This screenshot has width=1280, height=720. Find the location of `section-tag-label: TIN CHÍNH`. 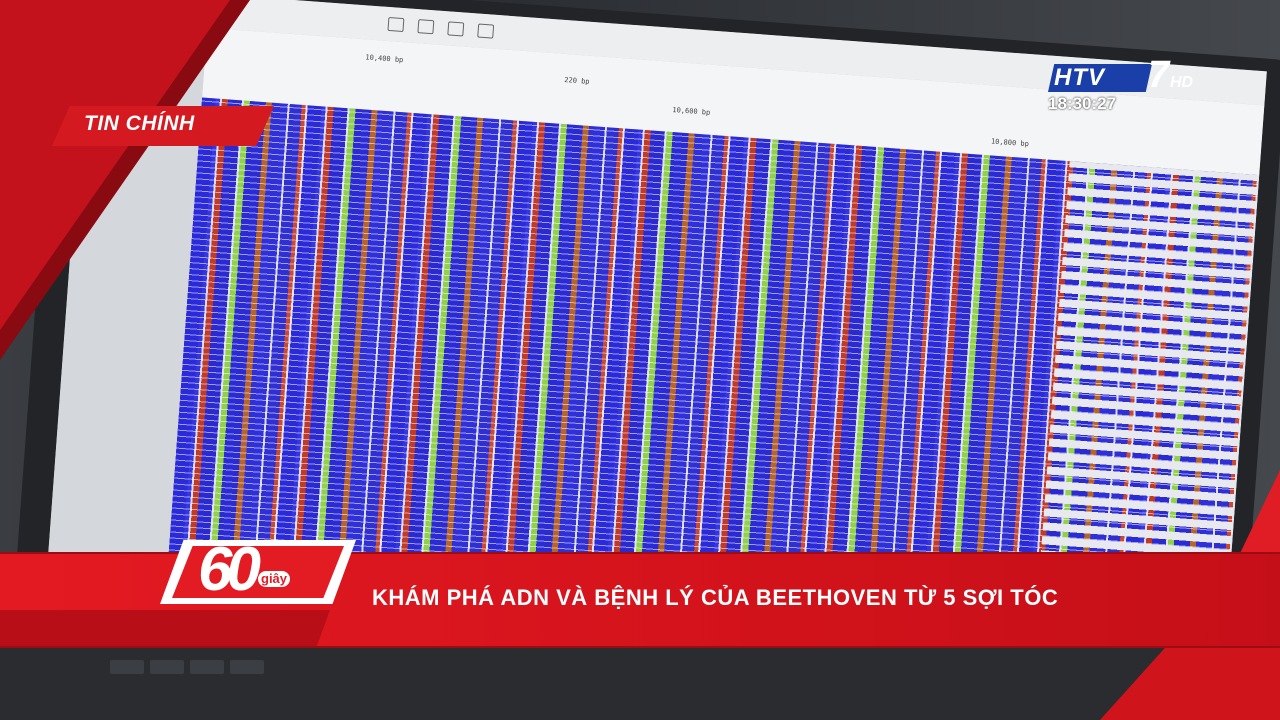

section-tag-label: TIN CHÍNH is located at coordinates (139, 123).